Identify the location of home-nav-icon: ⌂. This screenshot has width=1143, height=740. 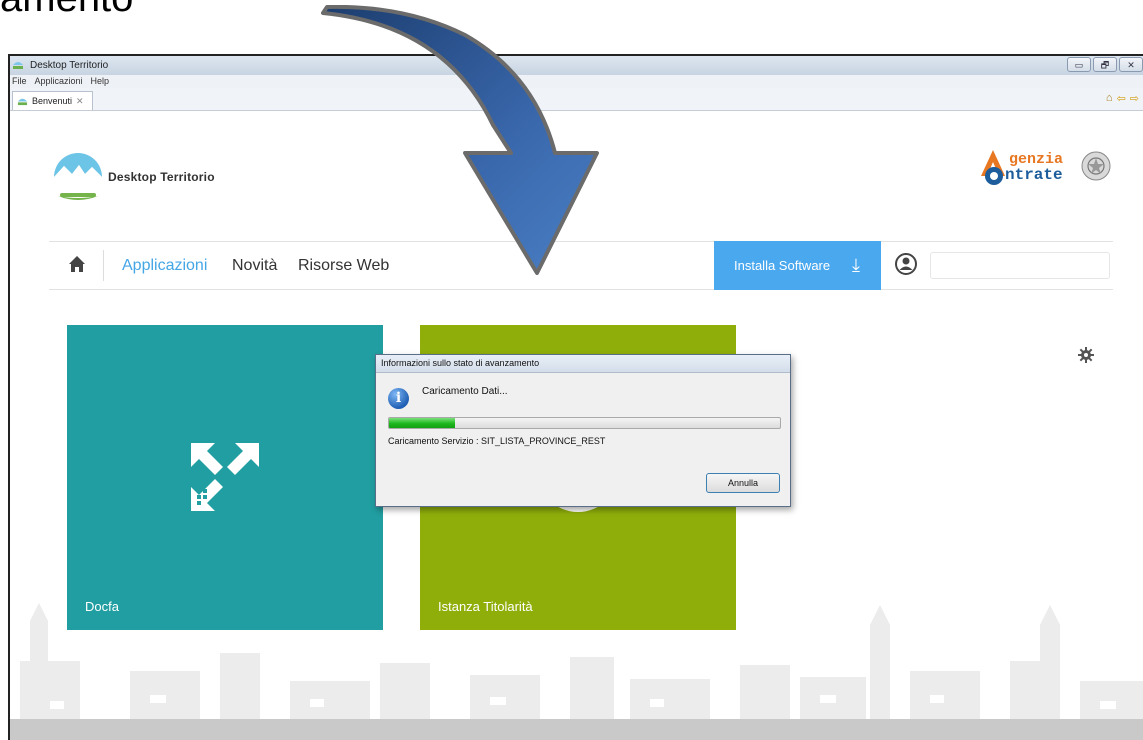
(1109, 98).